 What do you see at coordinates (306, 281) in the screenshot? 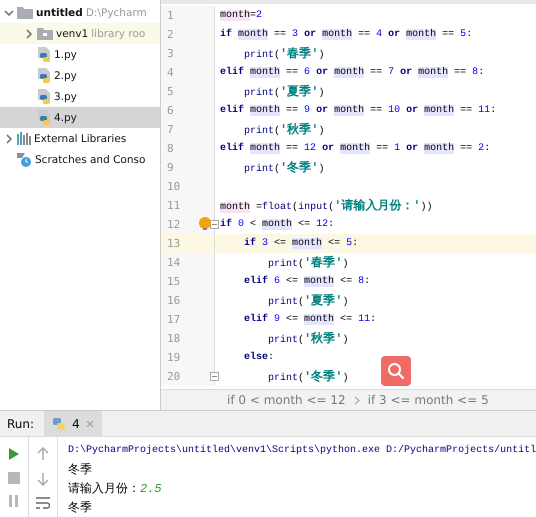
I see `code-line: elif 6 <= month <= 8:` at bounding box center [306, 281].